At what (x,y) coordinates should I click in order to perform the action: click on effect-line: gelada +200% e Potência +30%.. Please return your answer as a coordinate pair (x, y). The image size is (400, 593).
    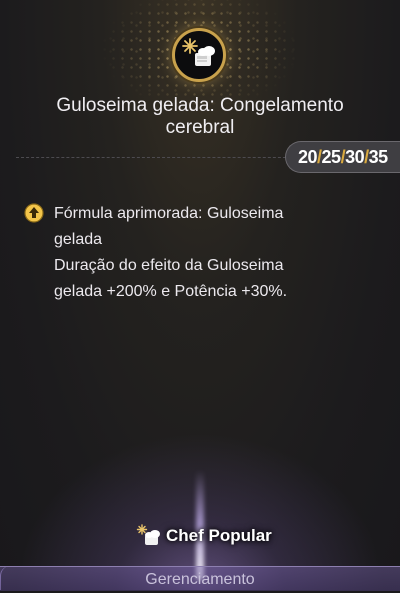
    Looking at the image, I should click on (171, 291).